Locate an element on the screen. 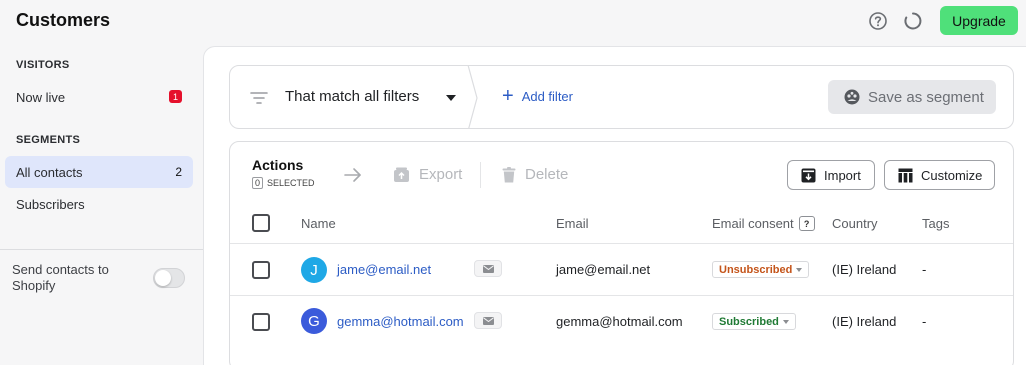  trash-icon is located at coordinates (509, 174).